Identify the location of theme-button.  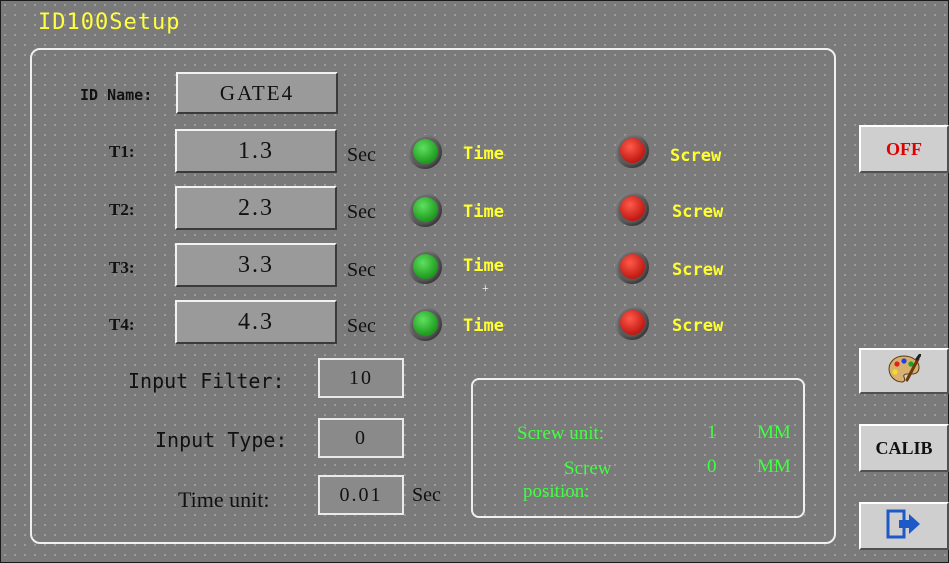
(904, 371).